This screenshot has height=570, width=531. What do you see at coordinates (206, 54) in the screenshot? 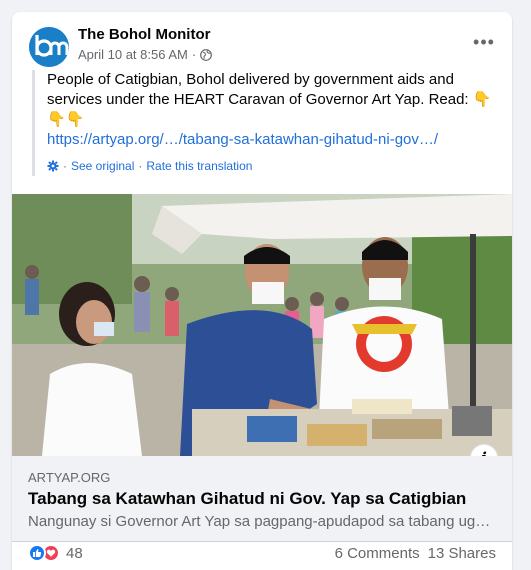
I see `globe-icon` at bounding box center [206, 54].